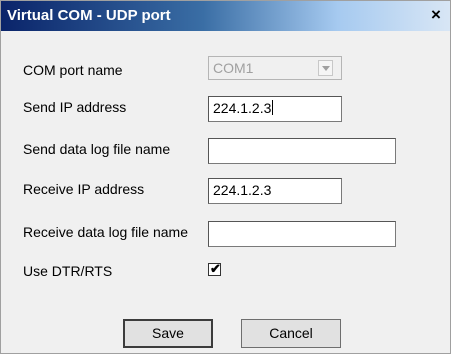  What do you see at coordinates (275, 68) in the screenshot?
I see `com-port-select: COM1` at bounding box center [275, 68].